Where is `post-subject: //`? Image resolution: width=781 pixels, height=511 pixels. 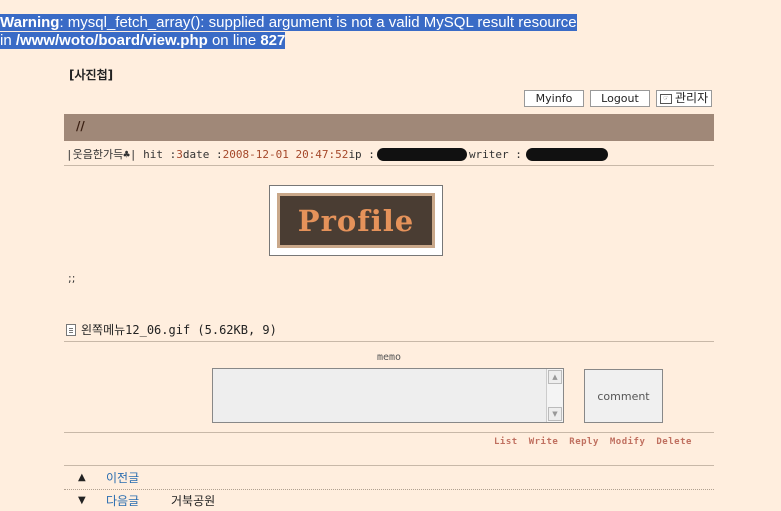
post-subject: // is located at coordinates (80, 126).